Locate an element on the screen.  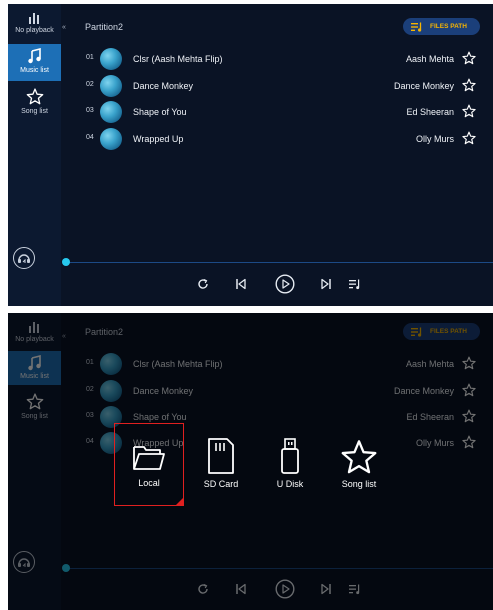
play-icon is located at coordinates (285, 284).